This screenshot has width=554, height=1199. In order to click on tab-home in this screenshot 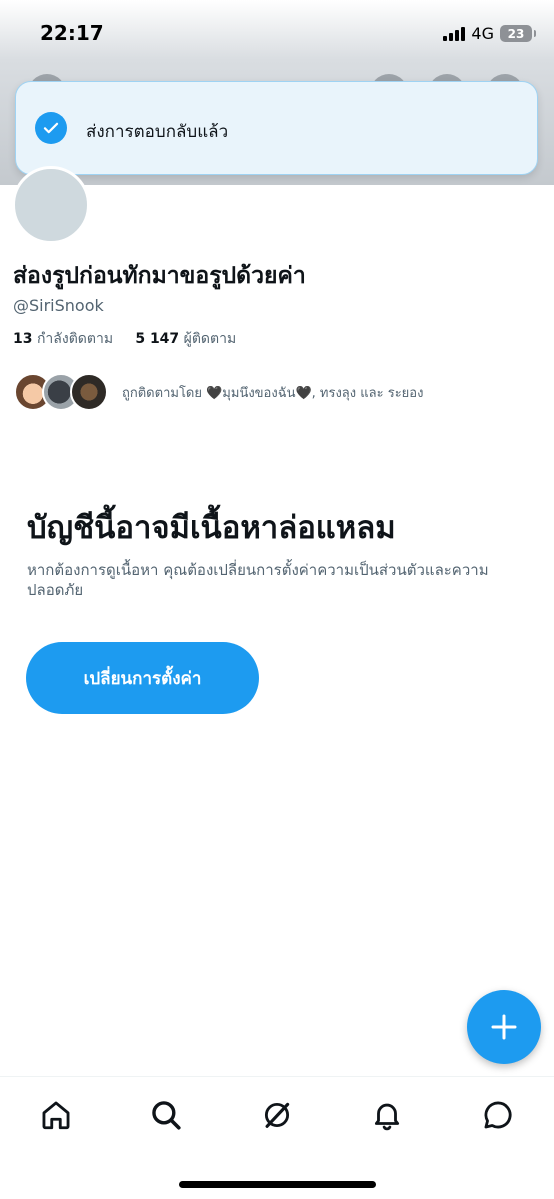, I will do `click(56, 1115)`.